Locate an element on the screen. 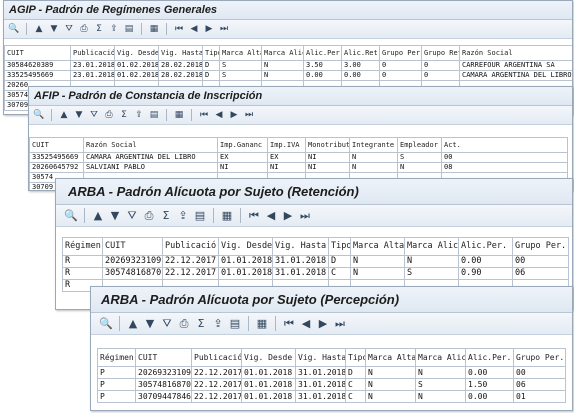 The height and width of the screenshot is (413, 574). table-row: 20260645792 SALVIANI PABLO NI NI NI N N 08 is located at coordinates (298, 167).